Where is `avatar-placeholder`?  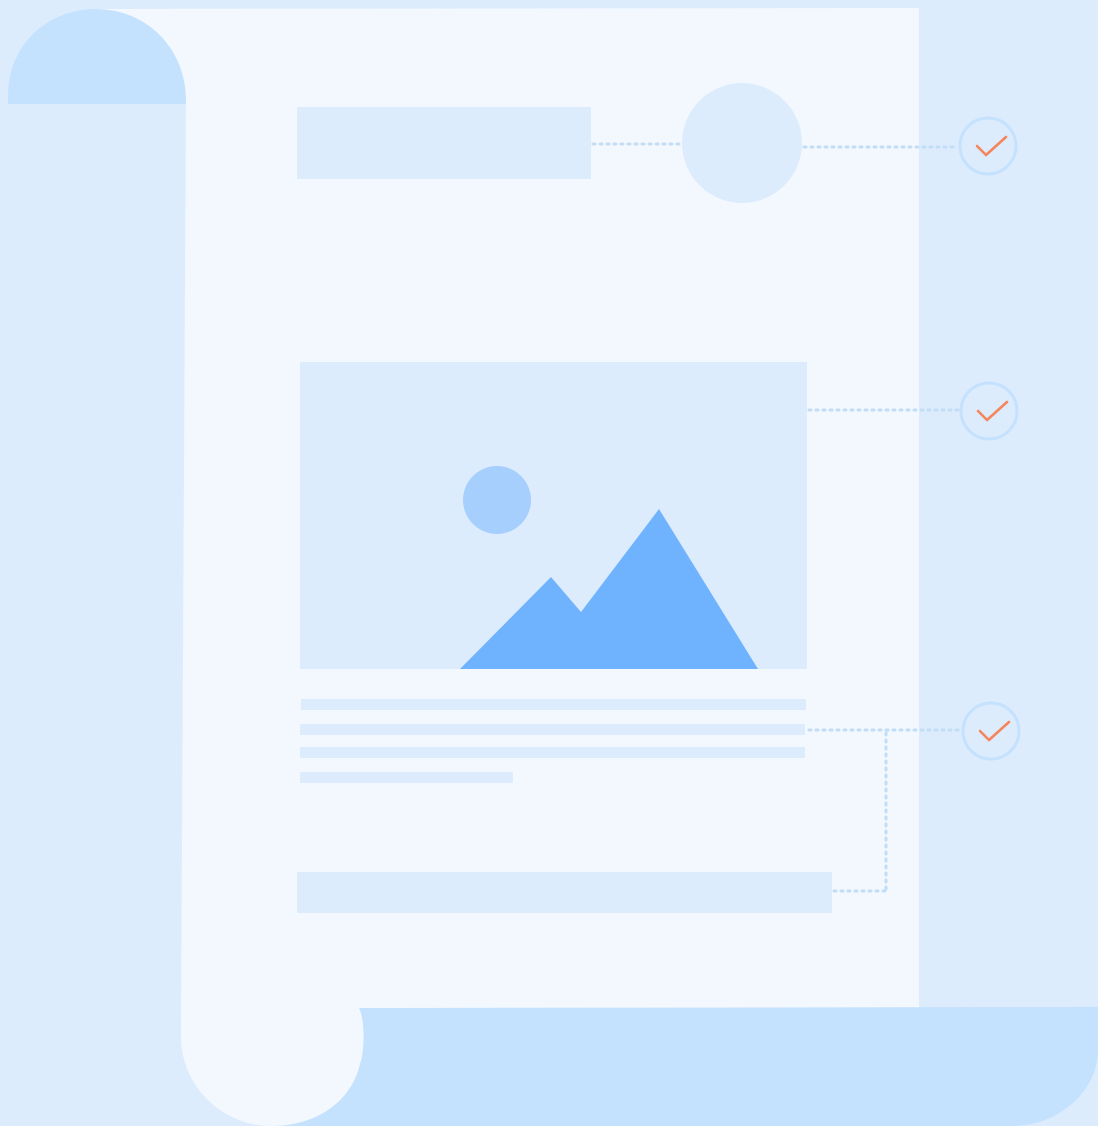 avatar-placeholder is located at coordinates (742, 143).